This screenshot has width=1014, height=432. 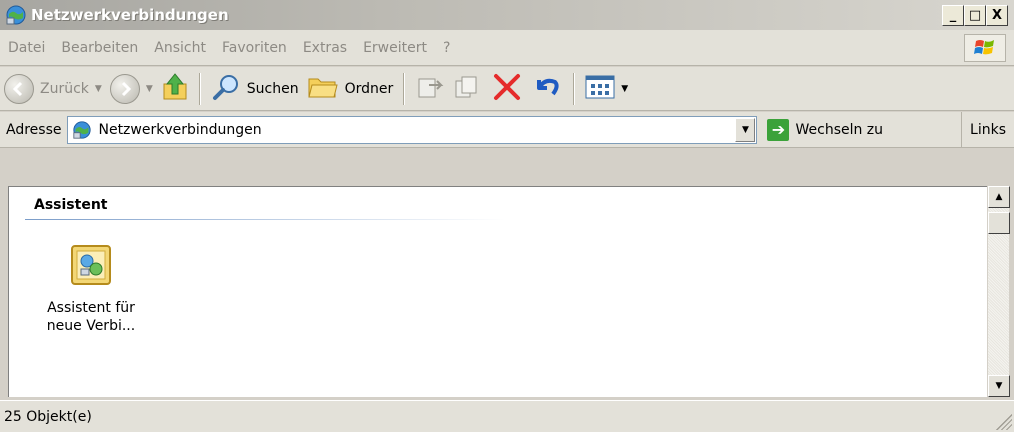 What do you see at coordinates (124, 88) in the screenshot?
I see `forward-arrow-icon` at bounding box center [124, 88].